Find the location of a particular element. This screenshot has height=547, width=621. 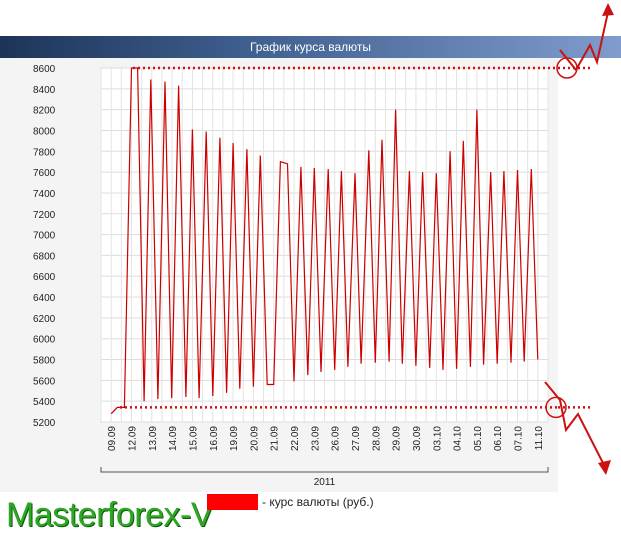

chart-title: График курса валюты is located at coordinates (310, 47).